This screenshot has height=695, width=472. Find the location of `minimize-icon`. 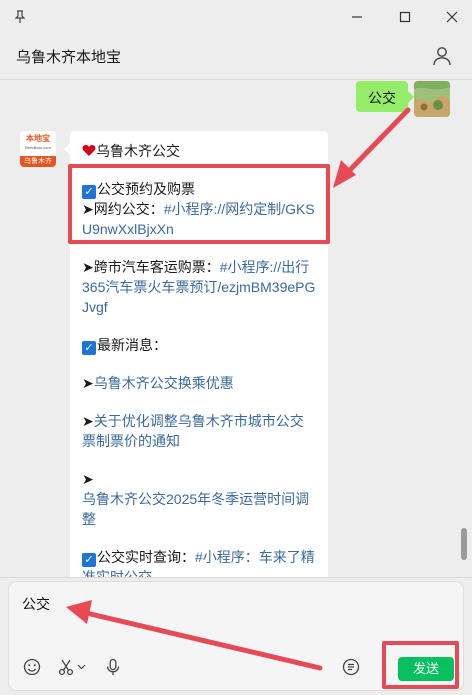

minimize-icon is located at coordinates (357, 17).